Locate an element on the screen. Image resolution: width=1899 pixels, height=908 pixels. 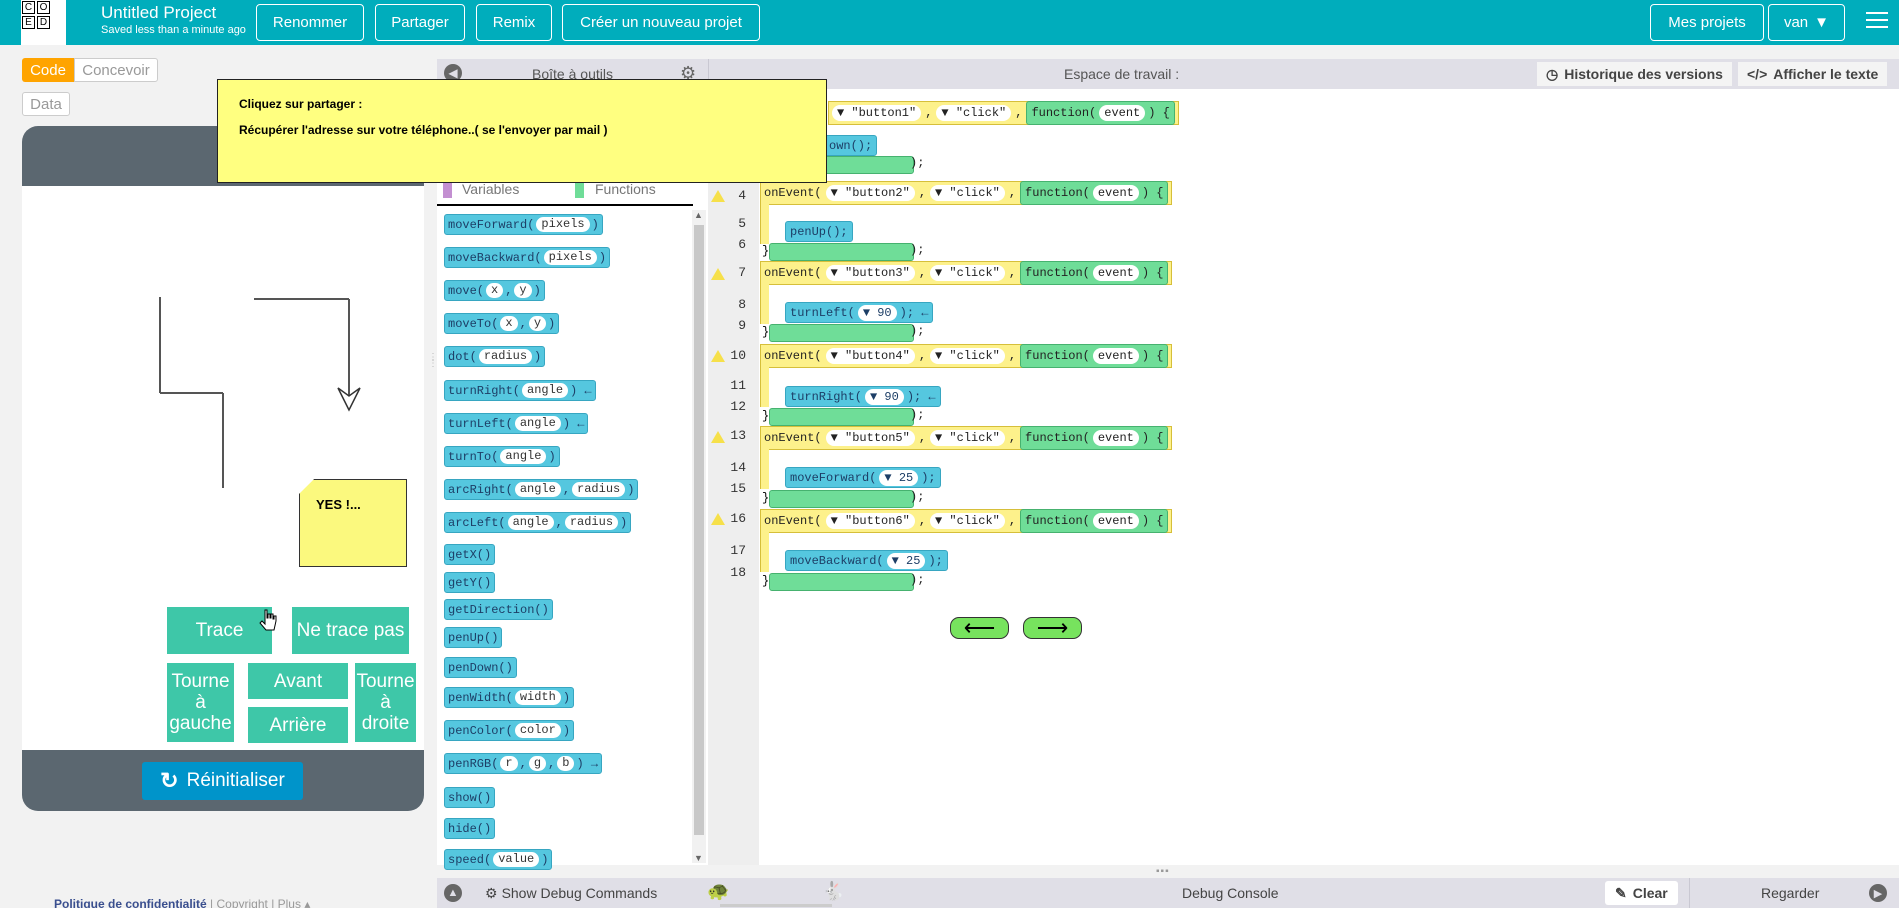
turn-left-button: Tourne à gauche is located at coordinates (200, 702).